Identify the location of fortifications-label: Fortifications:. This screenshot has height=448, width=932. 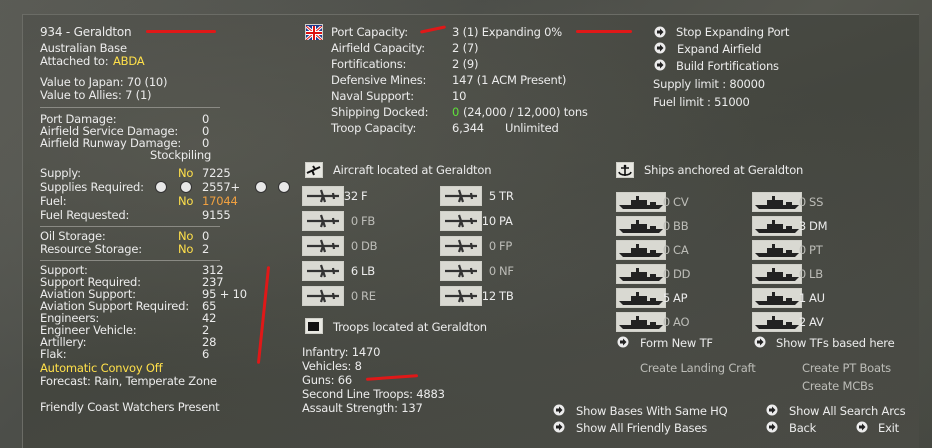
(369, 64).